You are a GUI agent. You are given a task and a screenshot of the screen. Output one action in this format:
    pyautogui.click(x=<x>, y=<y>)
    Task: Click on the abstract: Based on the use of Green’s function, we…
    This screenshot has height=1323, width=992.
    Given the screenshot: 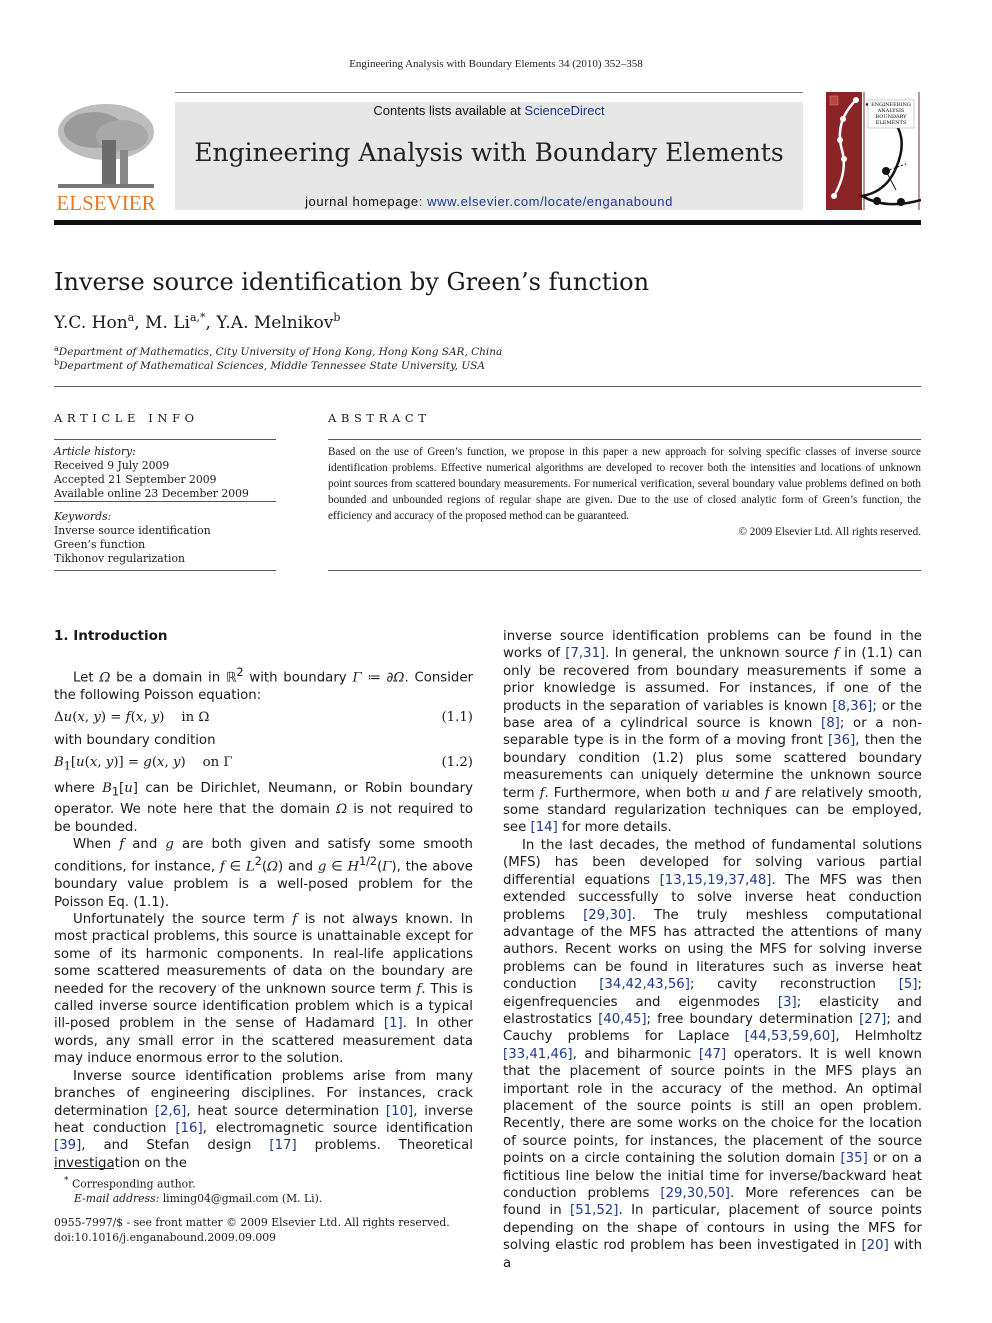 What is the action you would take?
    pyautogui.click(x=624, y=492)
    